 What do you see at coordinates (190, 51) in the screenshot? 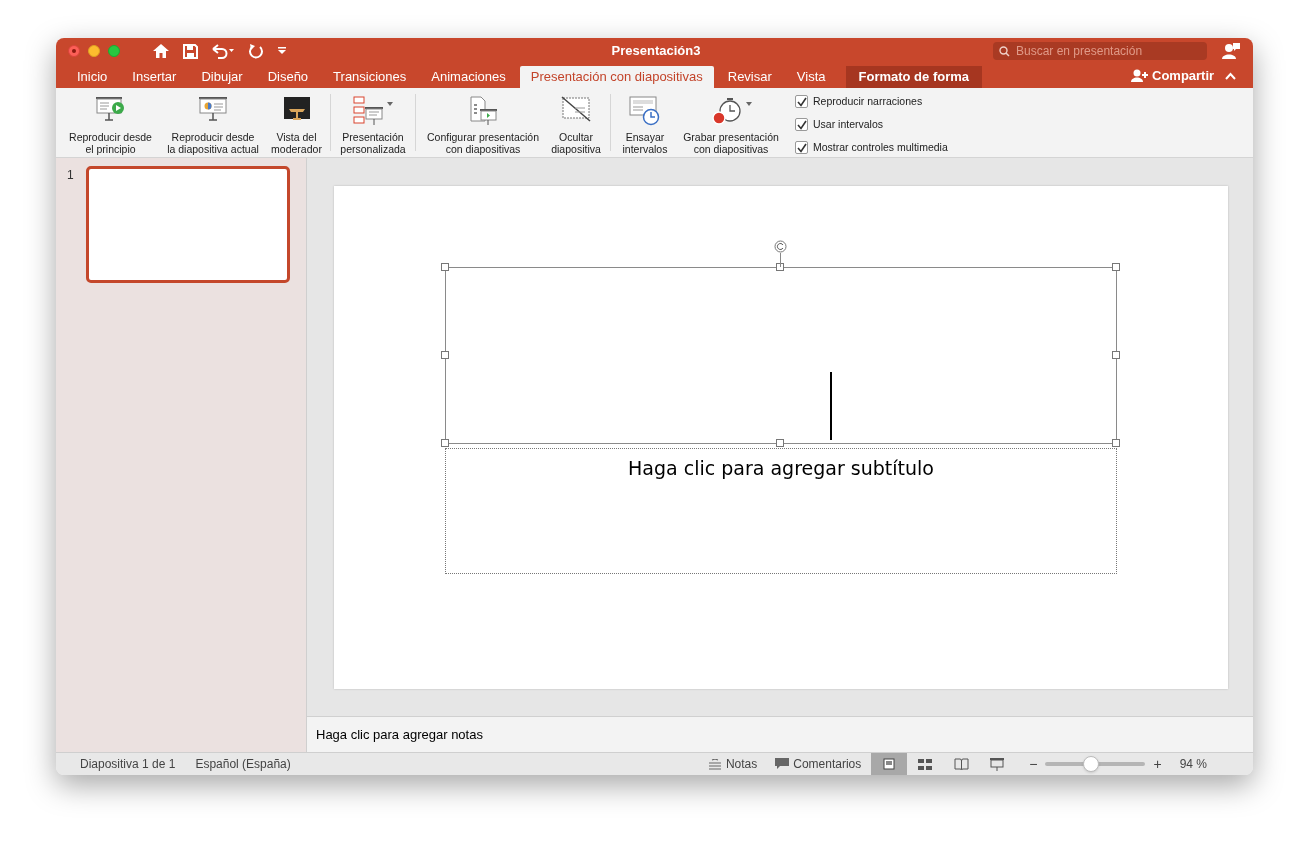
I see `save-icon` at bounding box center [190, 51].